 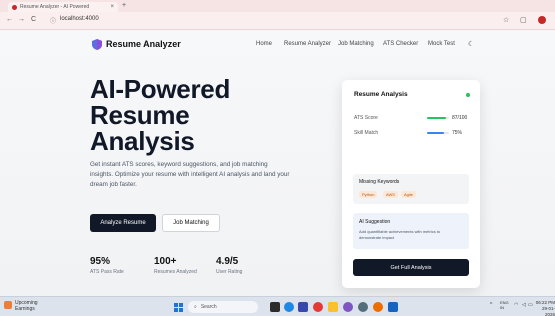 I want to click on weather-subtitle: Earnings, so click(x=25, y=309).